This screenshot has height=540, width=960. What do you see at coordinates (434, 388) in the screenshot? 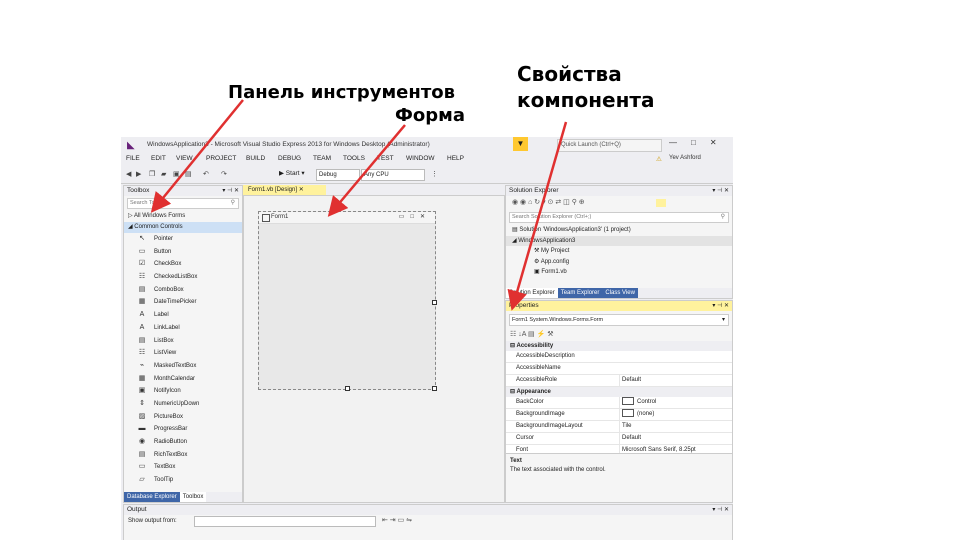
I see `resize-handle-corner` at bounding box center [434, 388].